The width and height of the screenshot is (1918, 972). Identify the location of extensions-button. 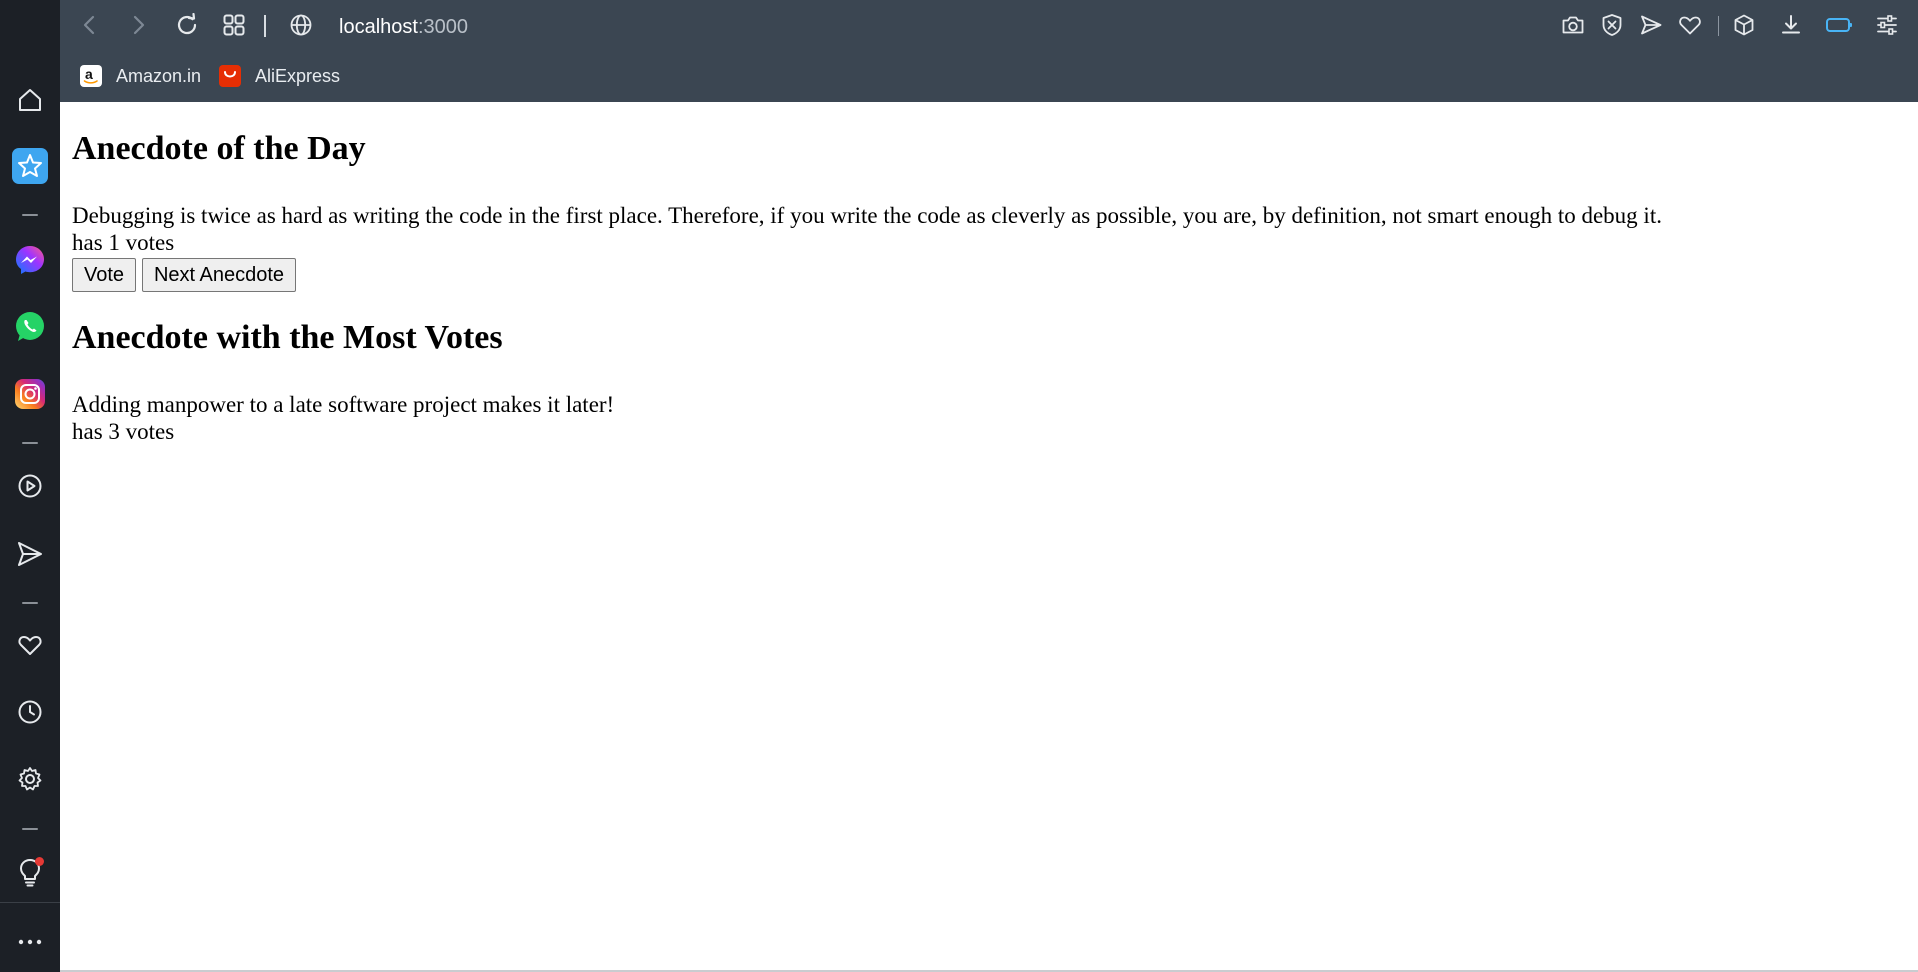
(1744, 27).